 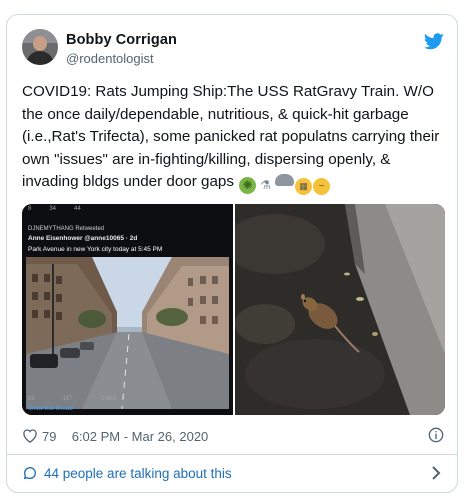 What do you see at coordinates (83, 238) in the screenshot?
I see `embedded-user-line: Anne Eisenhower @anne10065 · 2d` at bounding box center [83, 238].